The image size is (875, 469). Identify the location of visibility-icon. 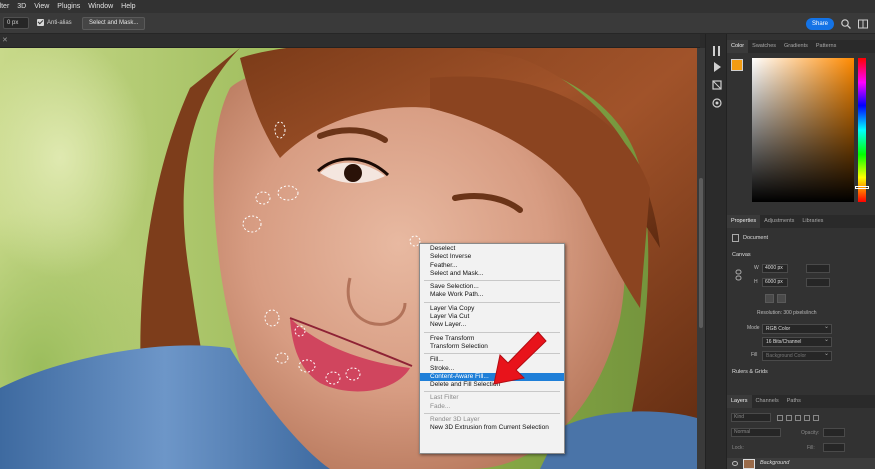
(735, 463).